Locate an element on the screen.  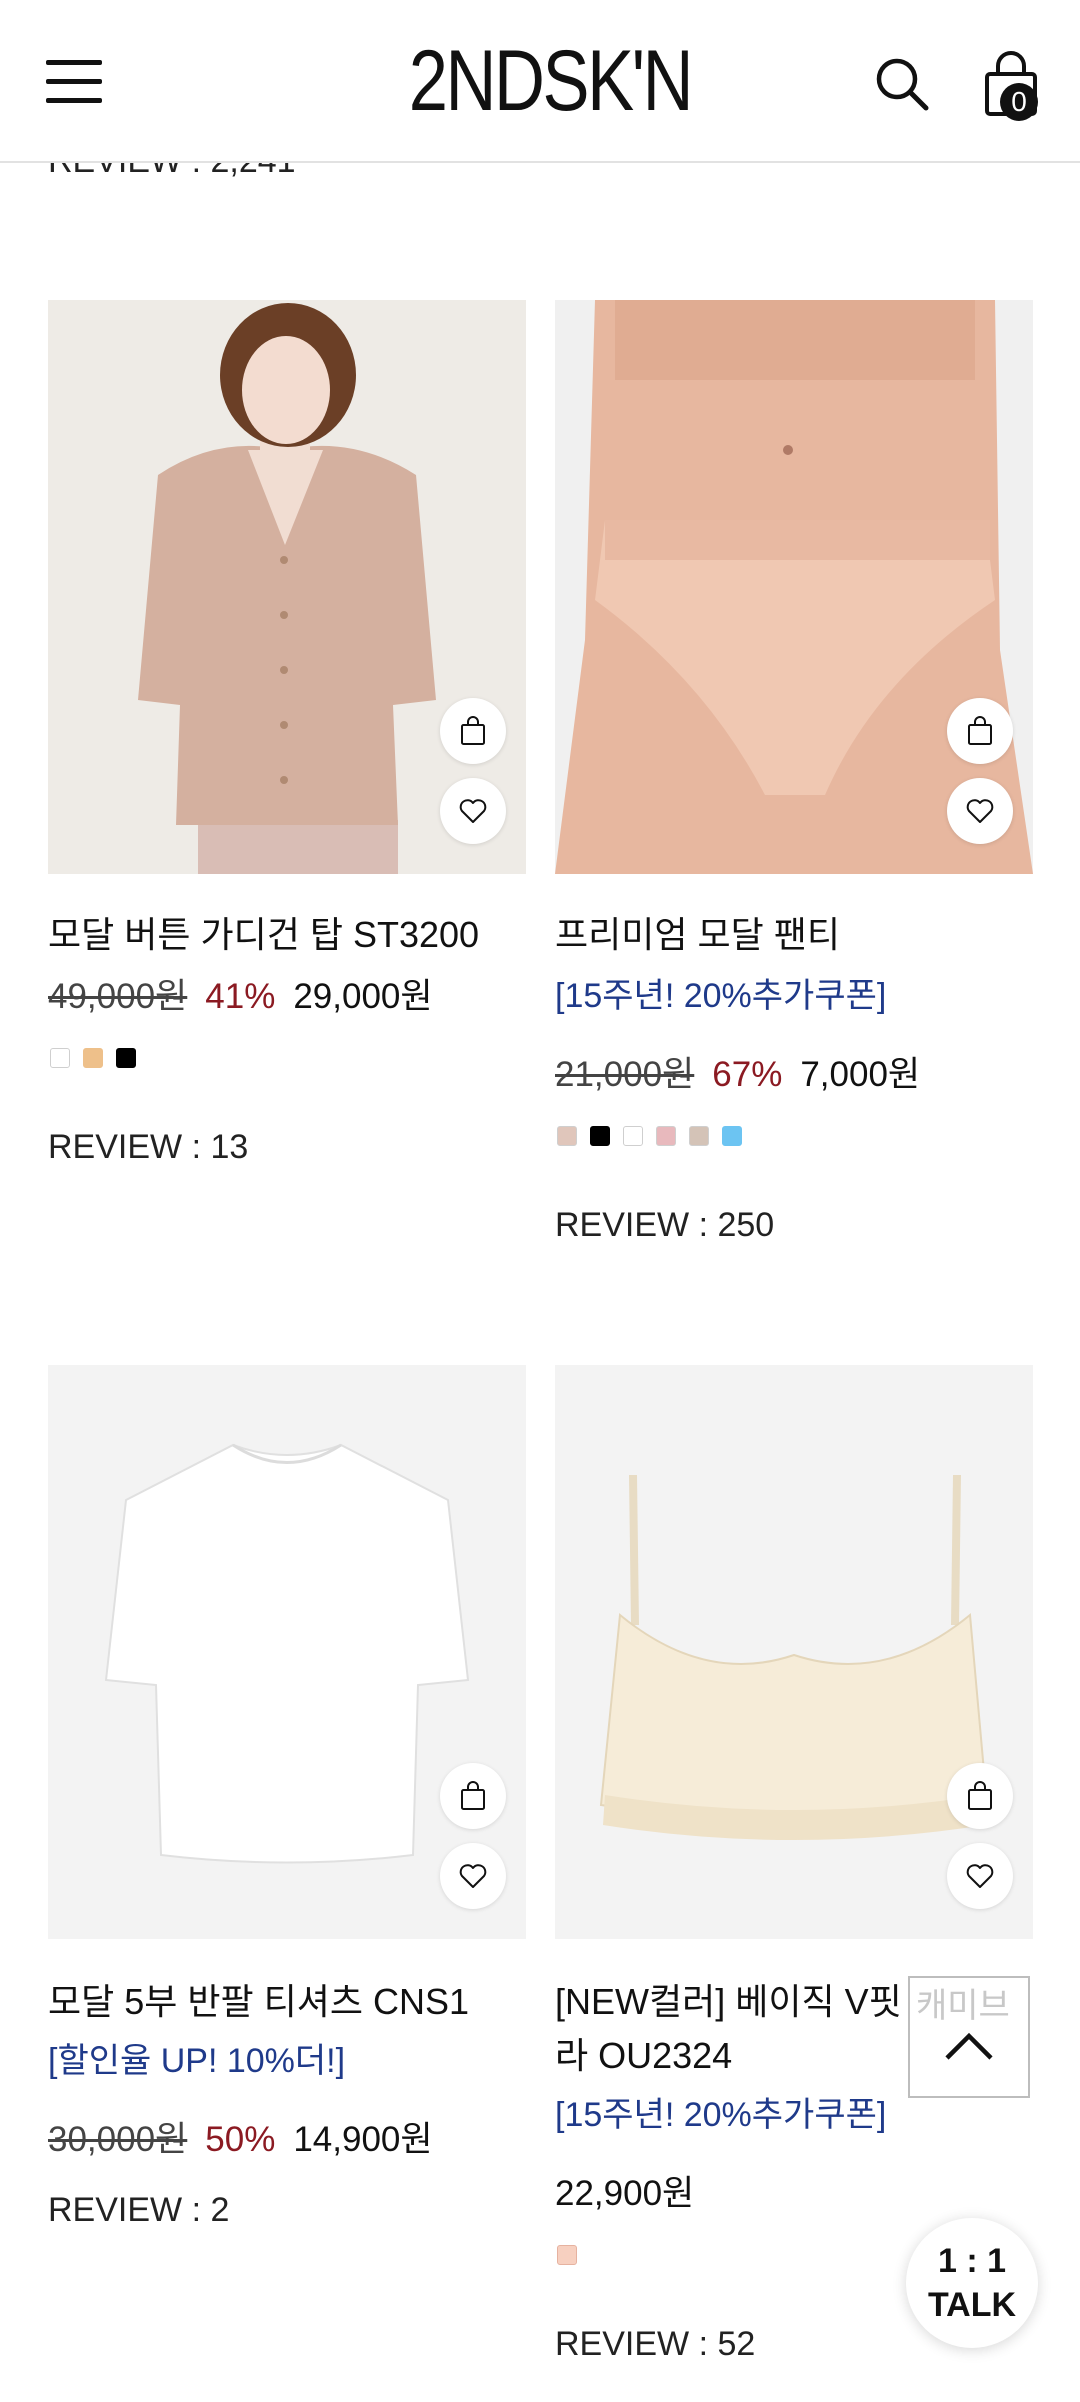
price-line: 49,000원 41% 29,000원 is located at coordinates (240, 993).